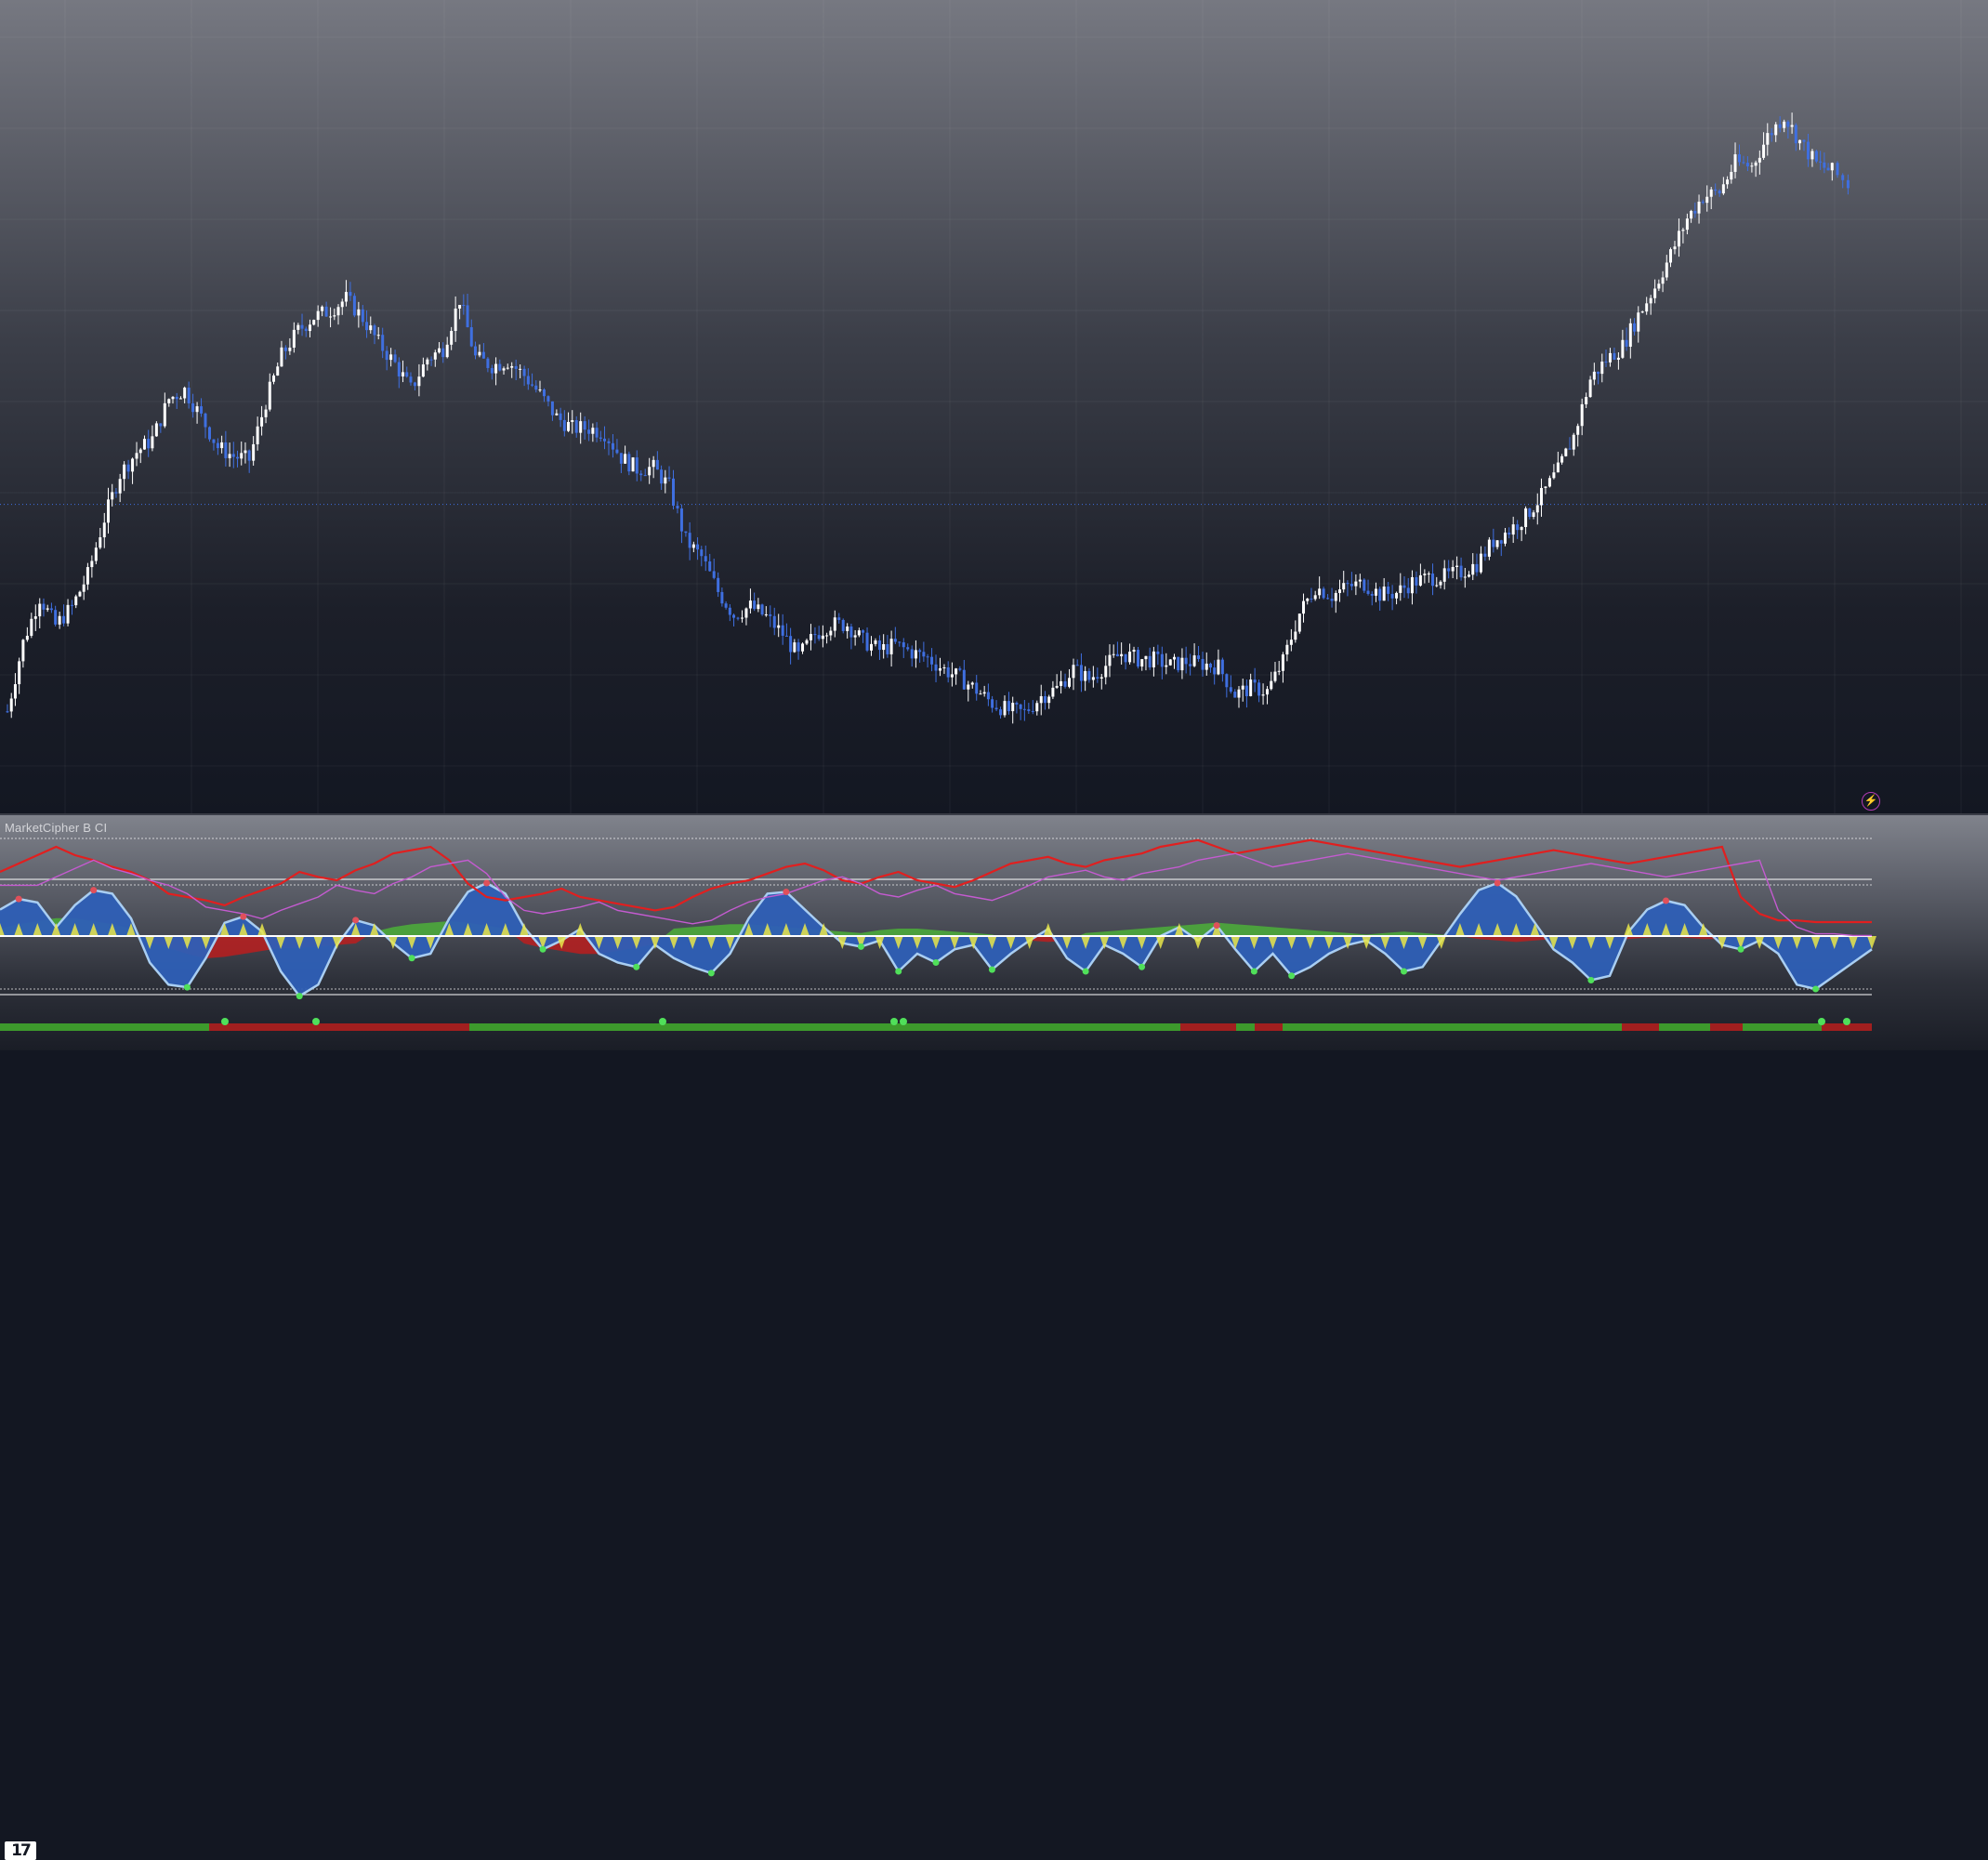  What do you see at coordinates (56, 828) in the screenshot?
I see `indicator-label: MarketCipher B CI` at bounding box center [56, 828].